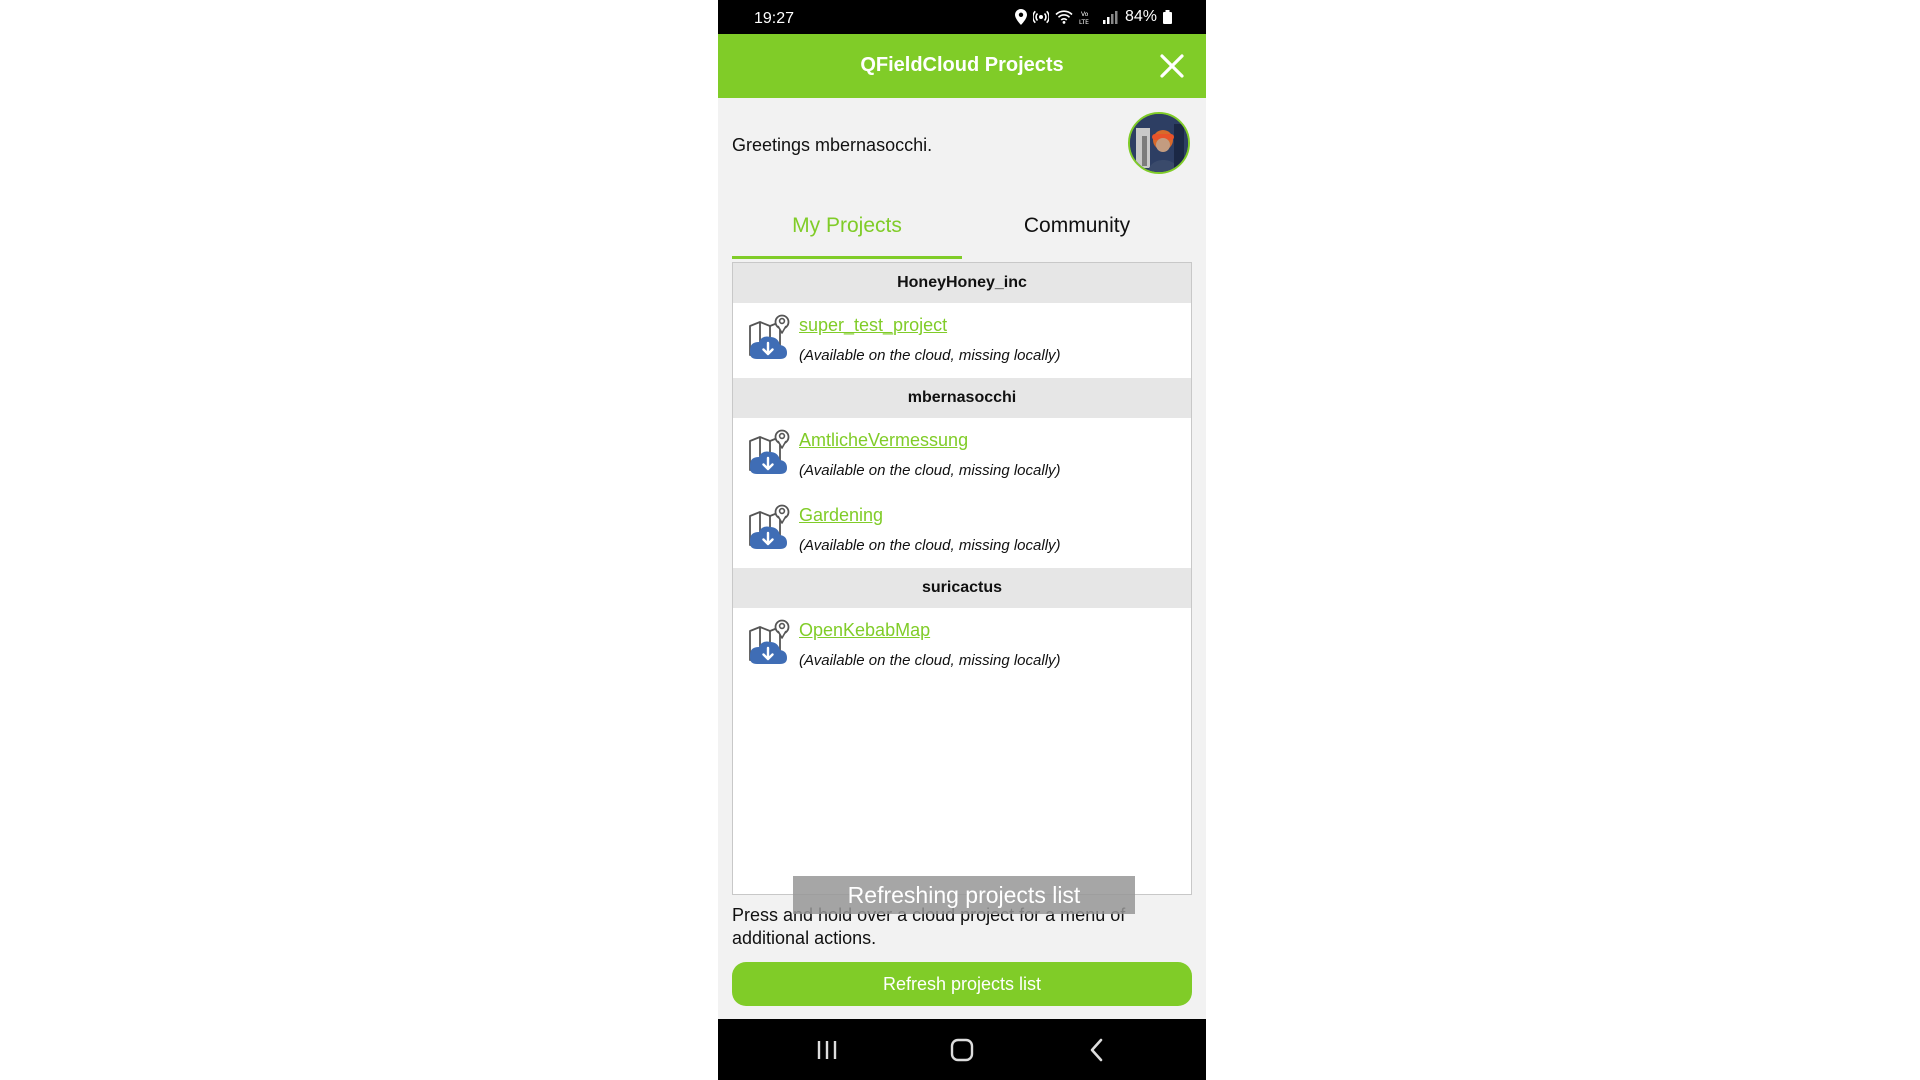 The image size is (1920, 1080). What do you see at coordinates (964, 895) in the screenshot?
I see `toast-message: Refreshing projects list` at bounding box center [964, 895].